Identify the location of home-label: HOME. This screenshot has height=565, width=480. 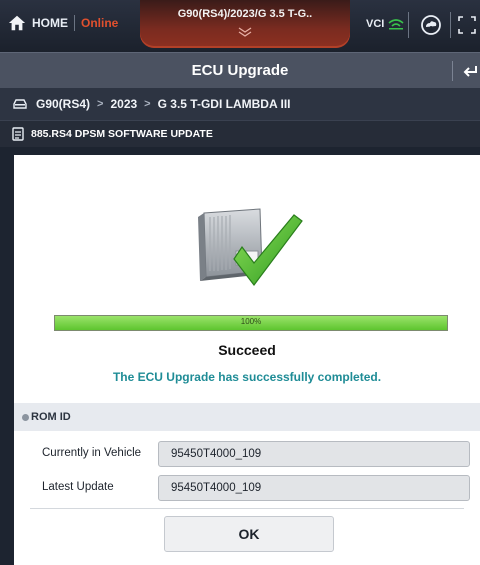
(50, 23).